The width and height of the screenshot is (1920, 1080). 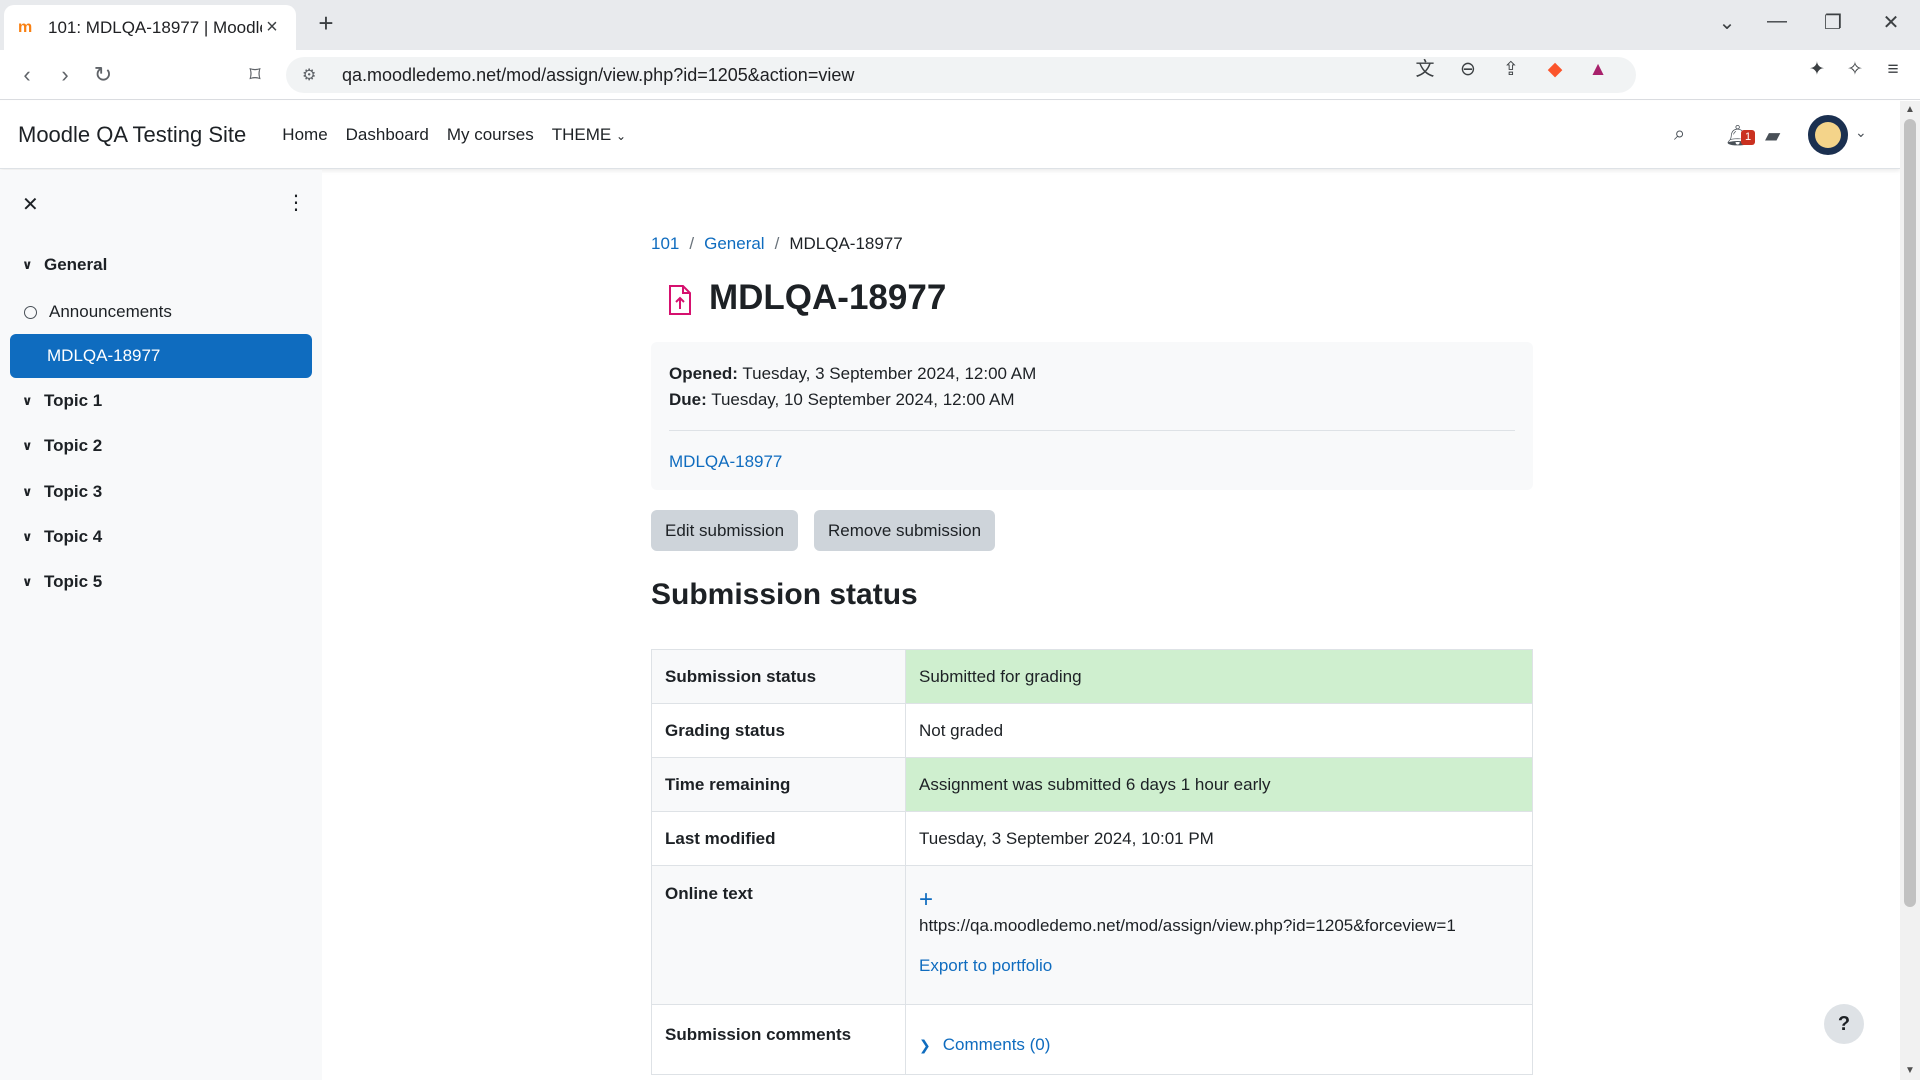 I want to click on drawer-section-label: Topic 3, so click(x=73, y=491).